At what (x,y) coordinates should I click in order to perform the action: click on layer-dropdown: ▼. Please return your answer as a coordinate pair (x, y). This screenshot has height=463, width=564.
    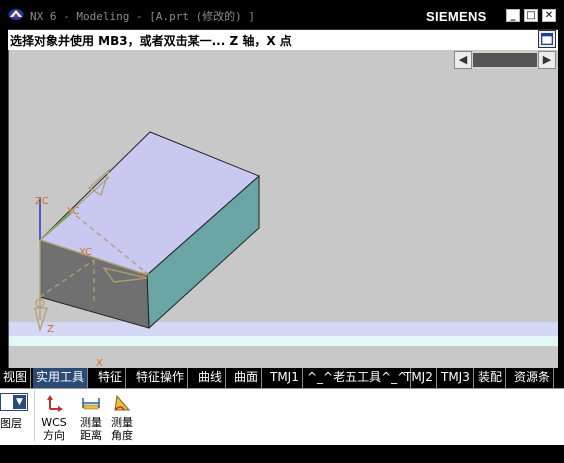
    Looking at the image, I should click on (14, 402).